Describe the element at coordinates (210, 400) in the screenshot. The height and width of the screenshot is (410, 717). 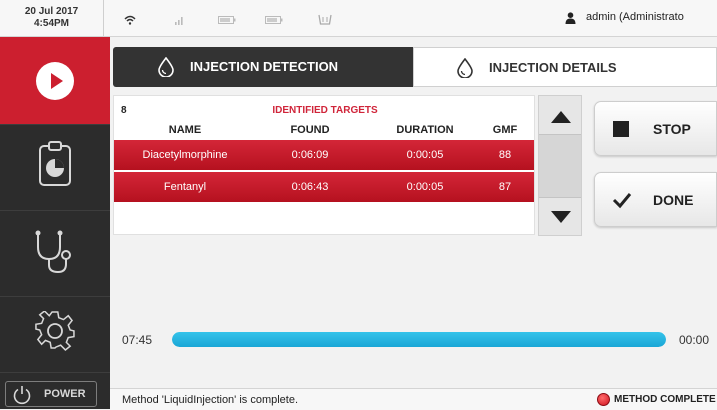
I see `status-message: Method 'LiquidInjection' is complete.` at that location.